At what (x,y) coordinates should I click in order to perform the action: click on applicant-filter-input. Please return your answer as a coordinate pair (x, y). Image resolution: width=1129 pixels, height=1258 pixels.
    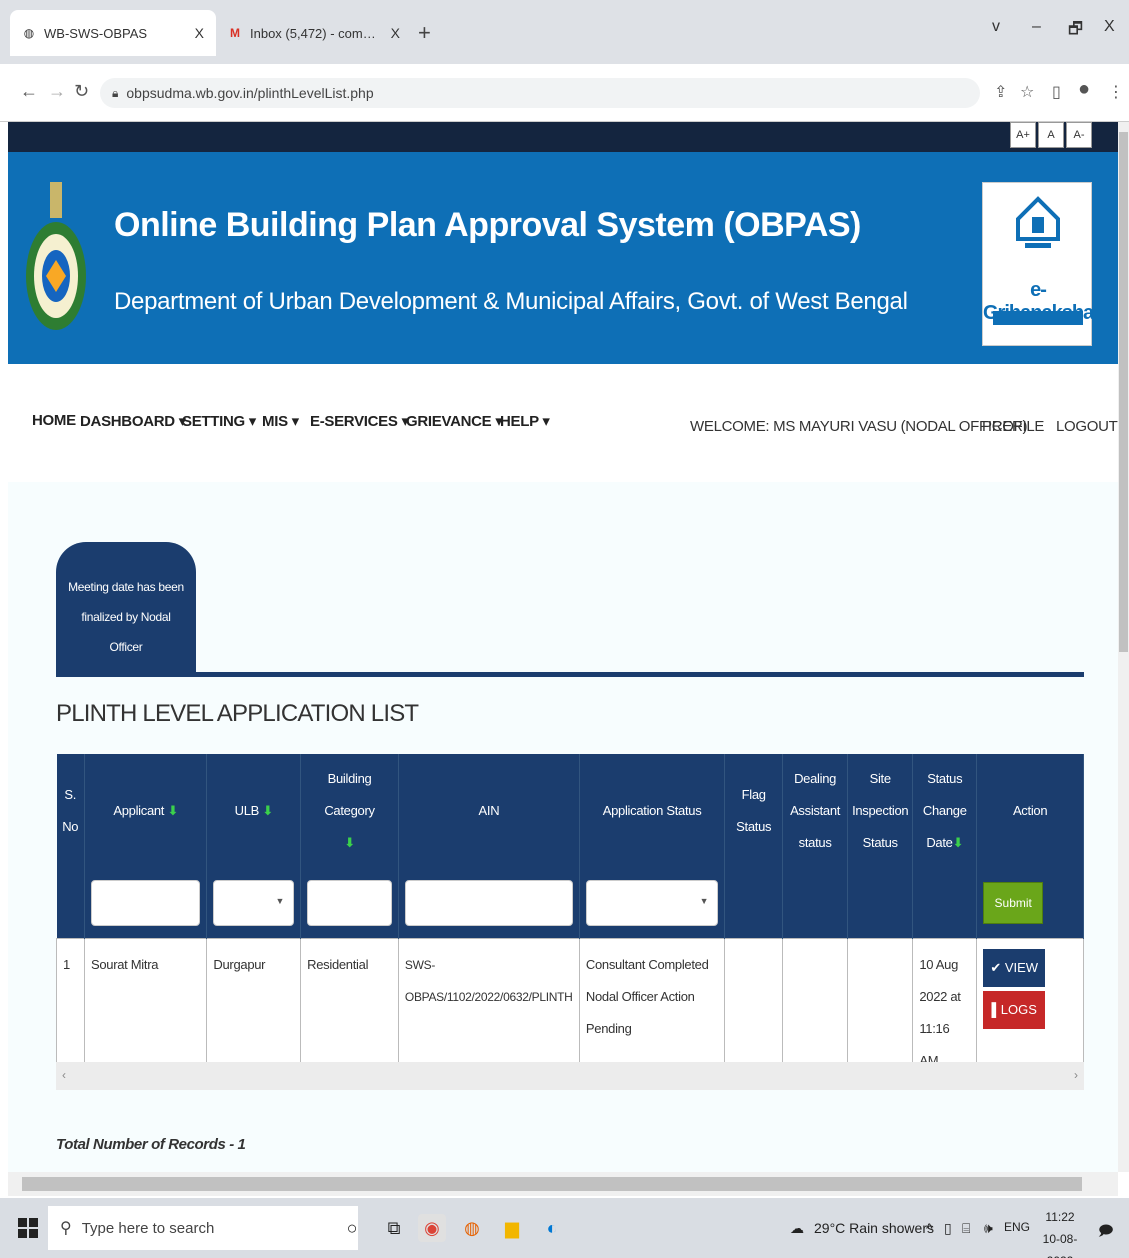
    Looking at the image, I should click on (145, 902).